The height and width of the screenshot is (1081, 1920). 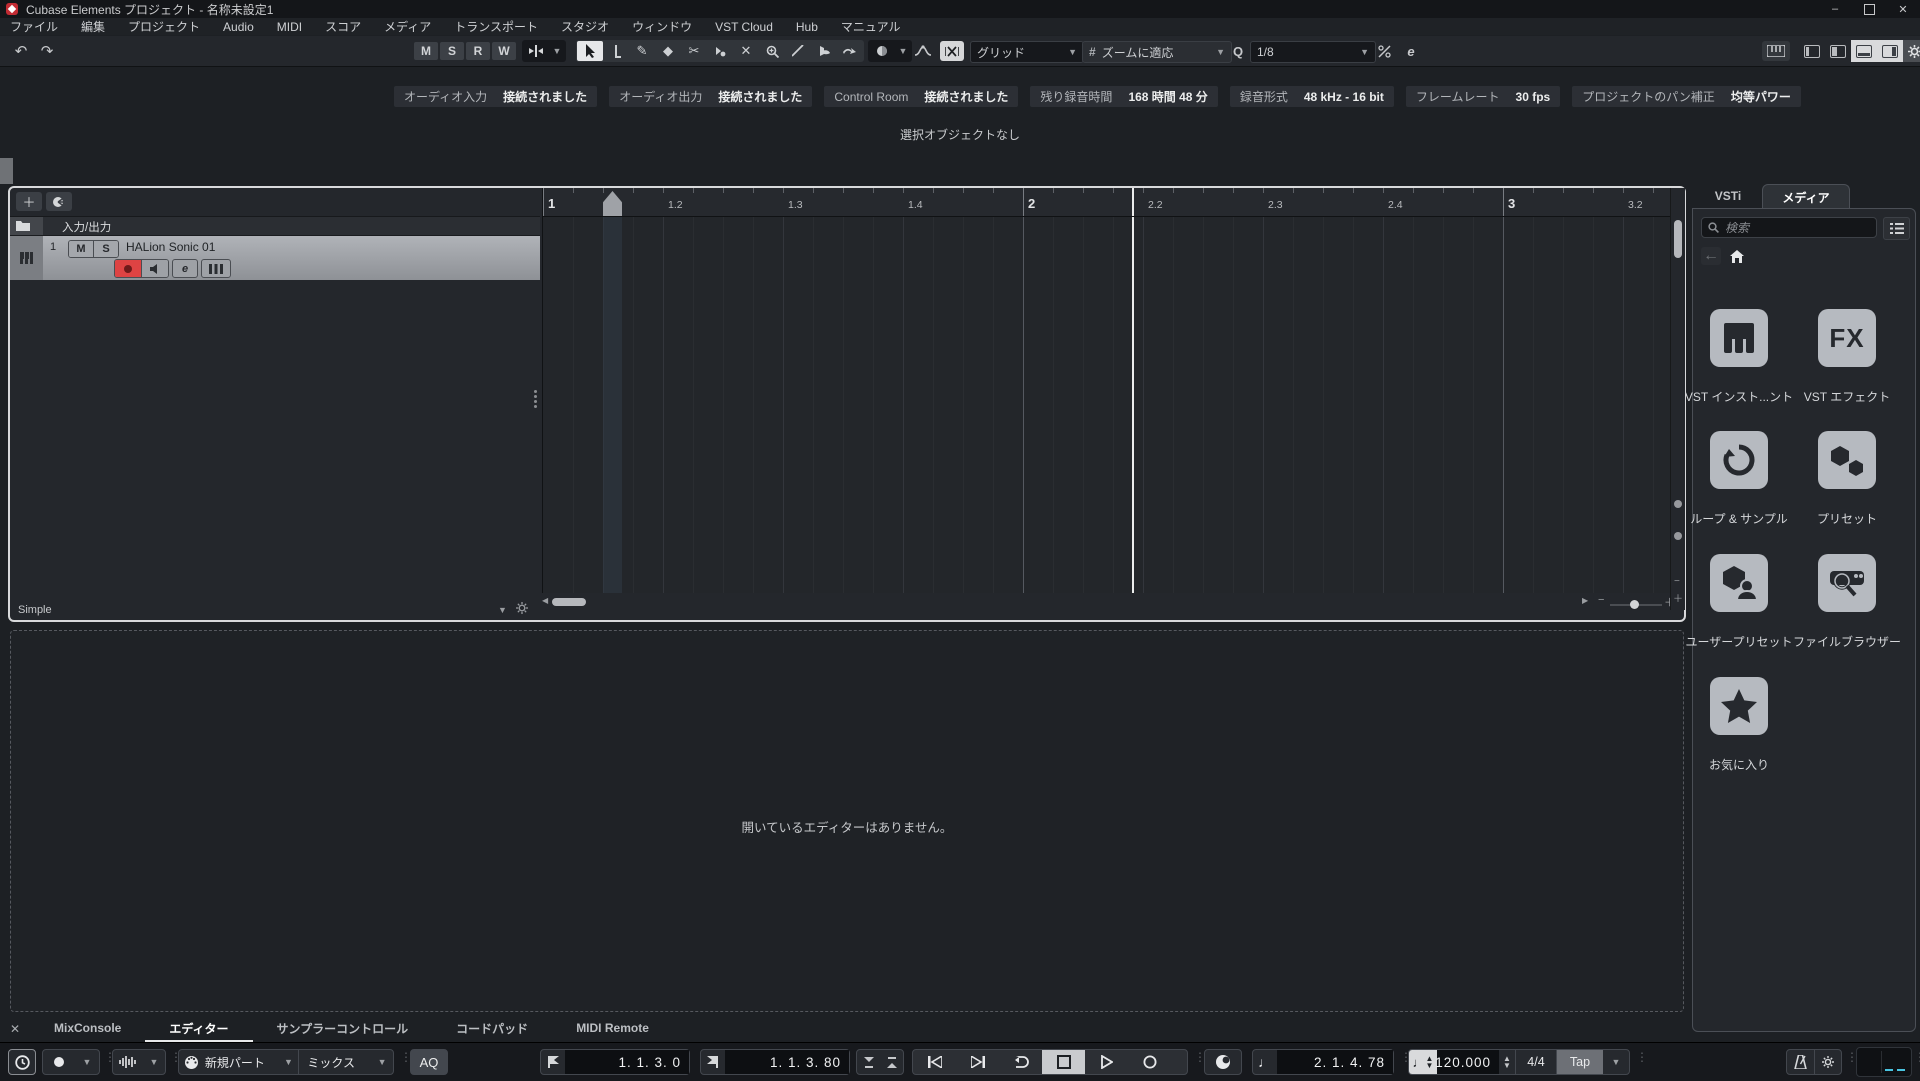 What do you see at coordinates (787, 1062) in the screenshot?
I see `right-locator-display: 1. 1. 3. 80` at bounding box center [787, 1062].